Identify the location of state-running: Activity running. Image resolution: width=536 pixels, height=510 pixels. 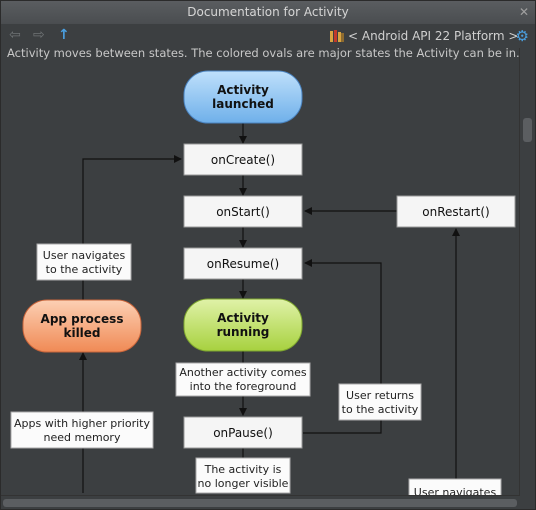
(243, 325).